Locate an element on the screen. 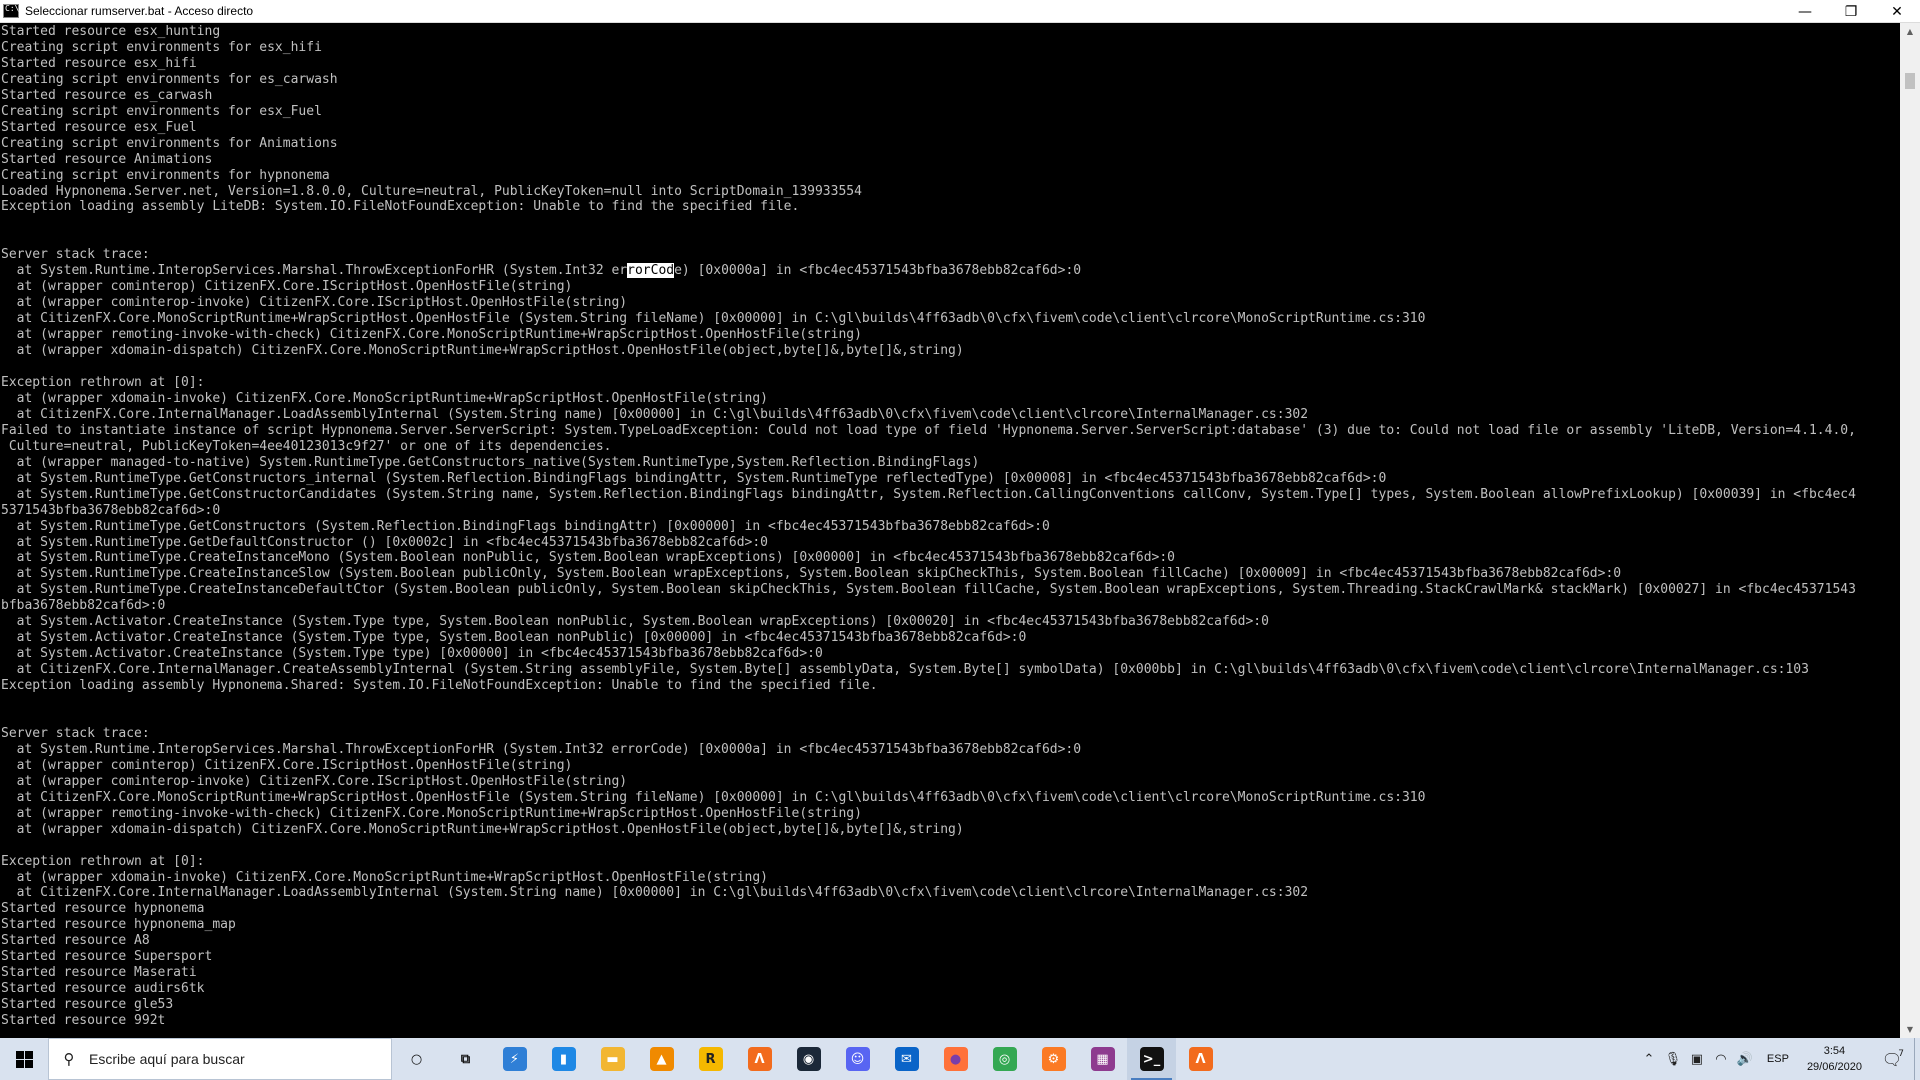  maximize-button: ❐ is located at coordinates (1851, 11).